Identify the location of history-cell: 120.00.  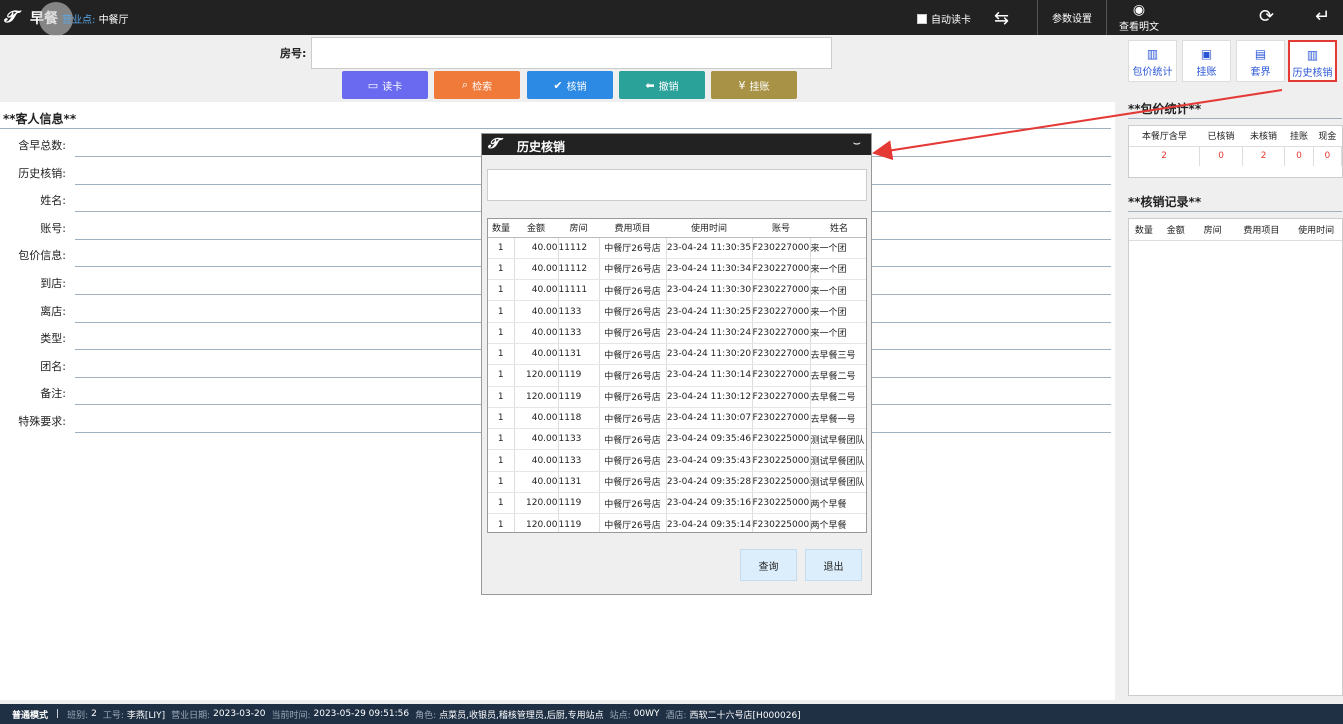
(536, 397).